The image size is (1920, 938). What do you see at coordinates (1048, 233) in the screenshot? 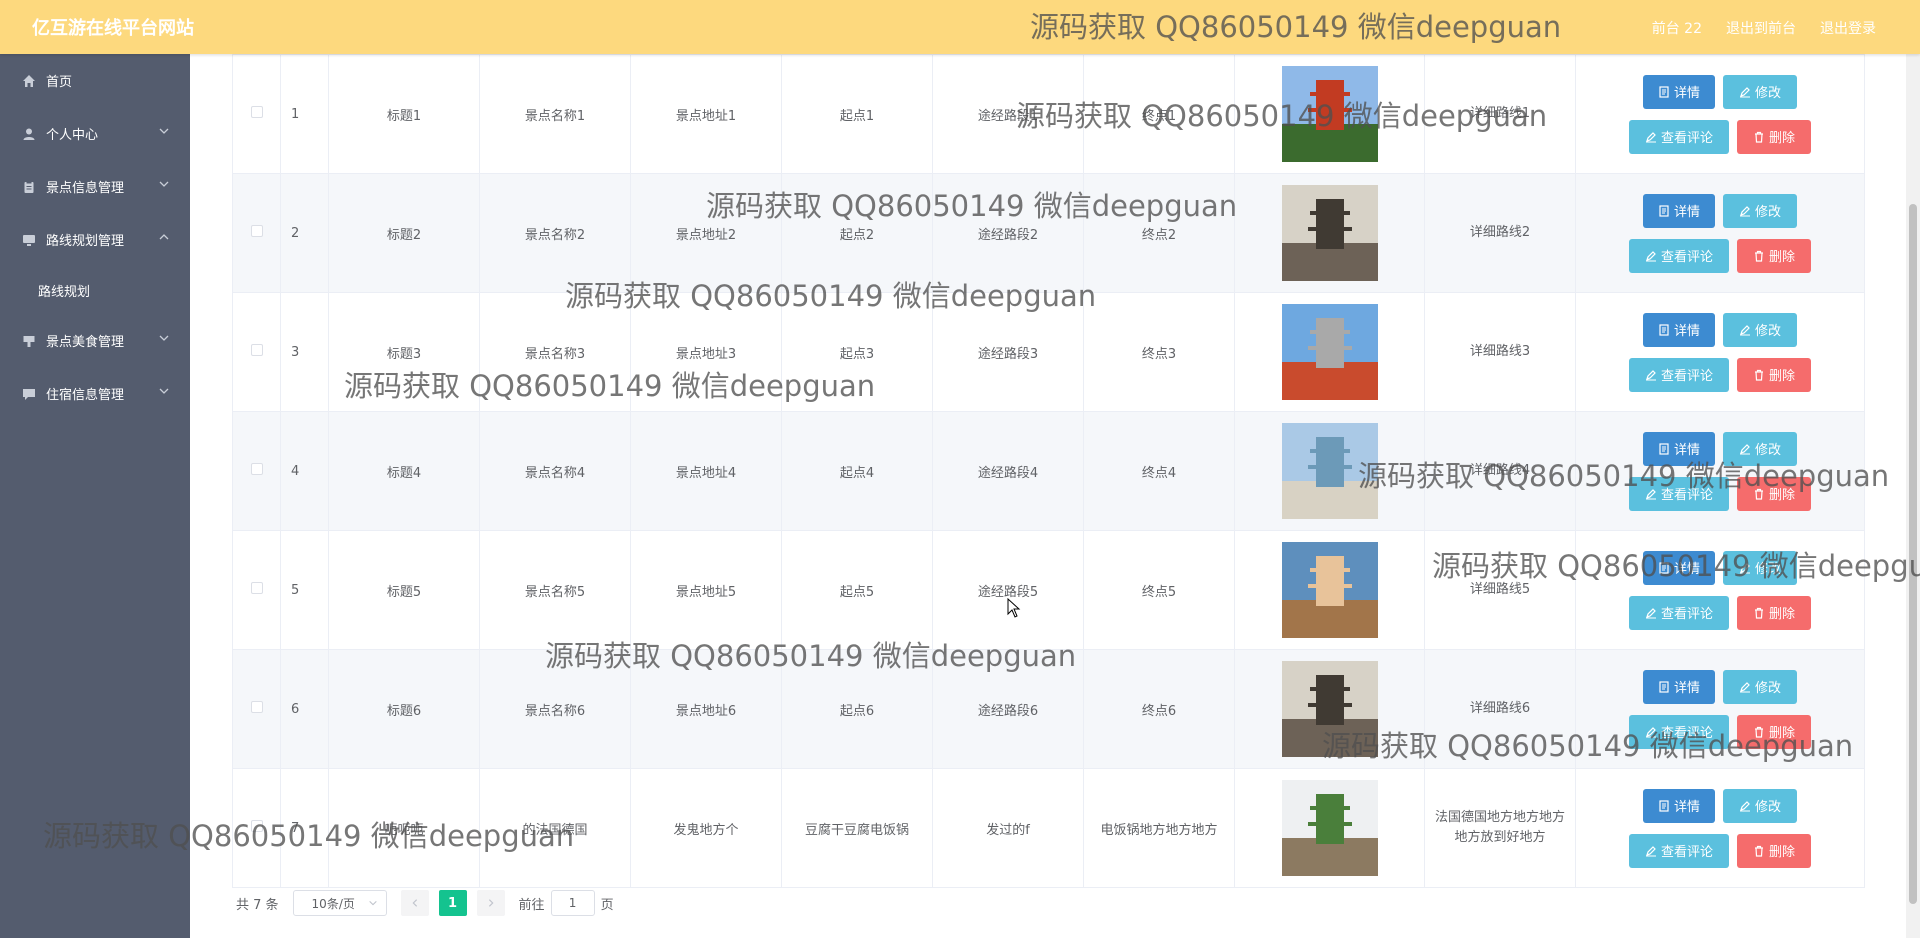
I see `table-row: 2 标题2 景点名称2 景点地址2 起点2 途经路段2 终点2 详细路线2 详情 修改 查看评论 删除` at bounding box center [1048, 233].